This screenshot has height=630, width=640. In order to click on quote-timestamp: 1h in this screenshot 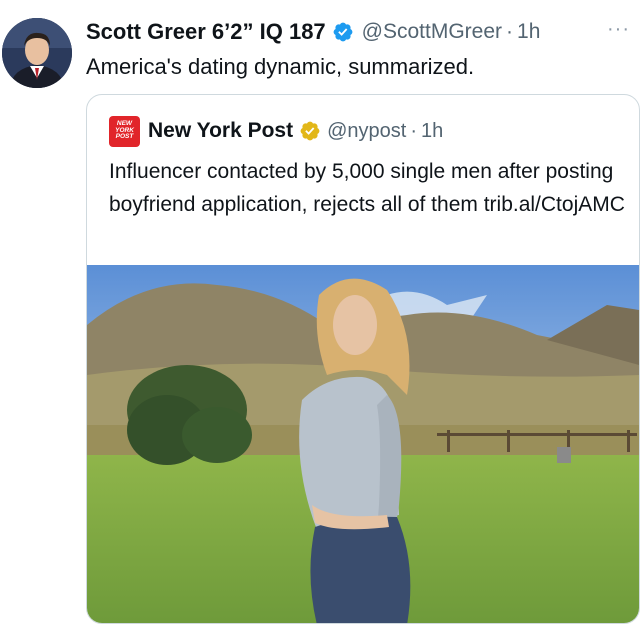, I will do `click(432, 131)`.